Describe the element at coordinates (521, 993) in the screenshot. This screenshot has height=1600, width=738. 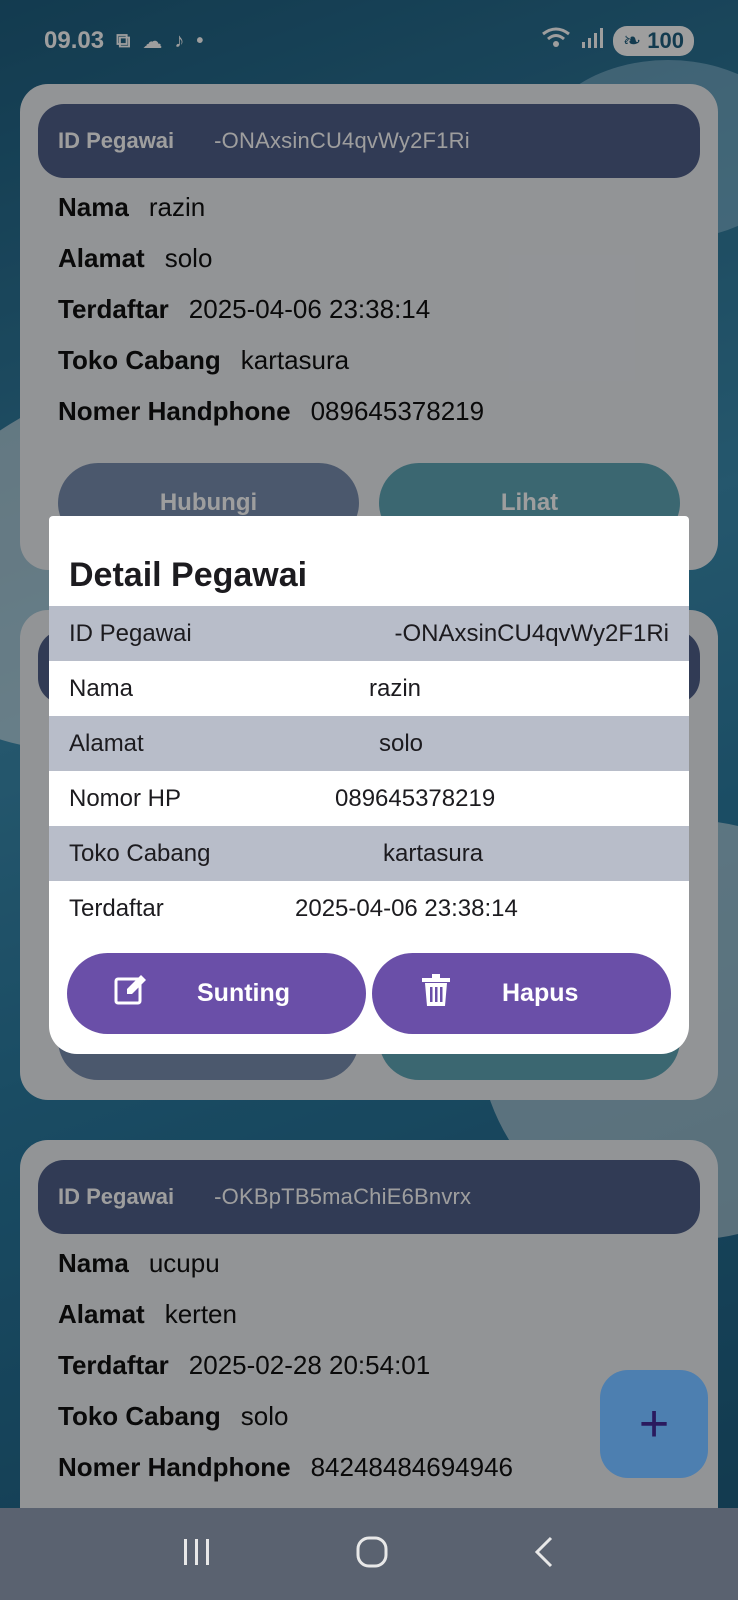
I see `delete-button: Hapus` at that location.